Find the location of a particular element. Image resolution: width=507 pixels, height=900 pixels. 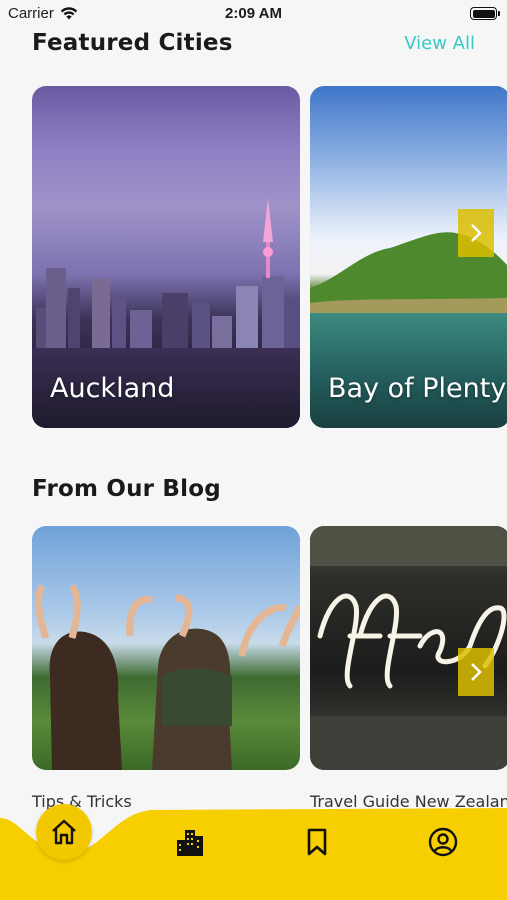

tab-profile is located at coordinates (443, 842).